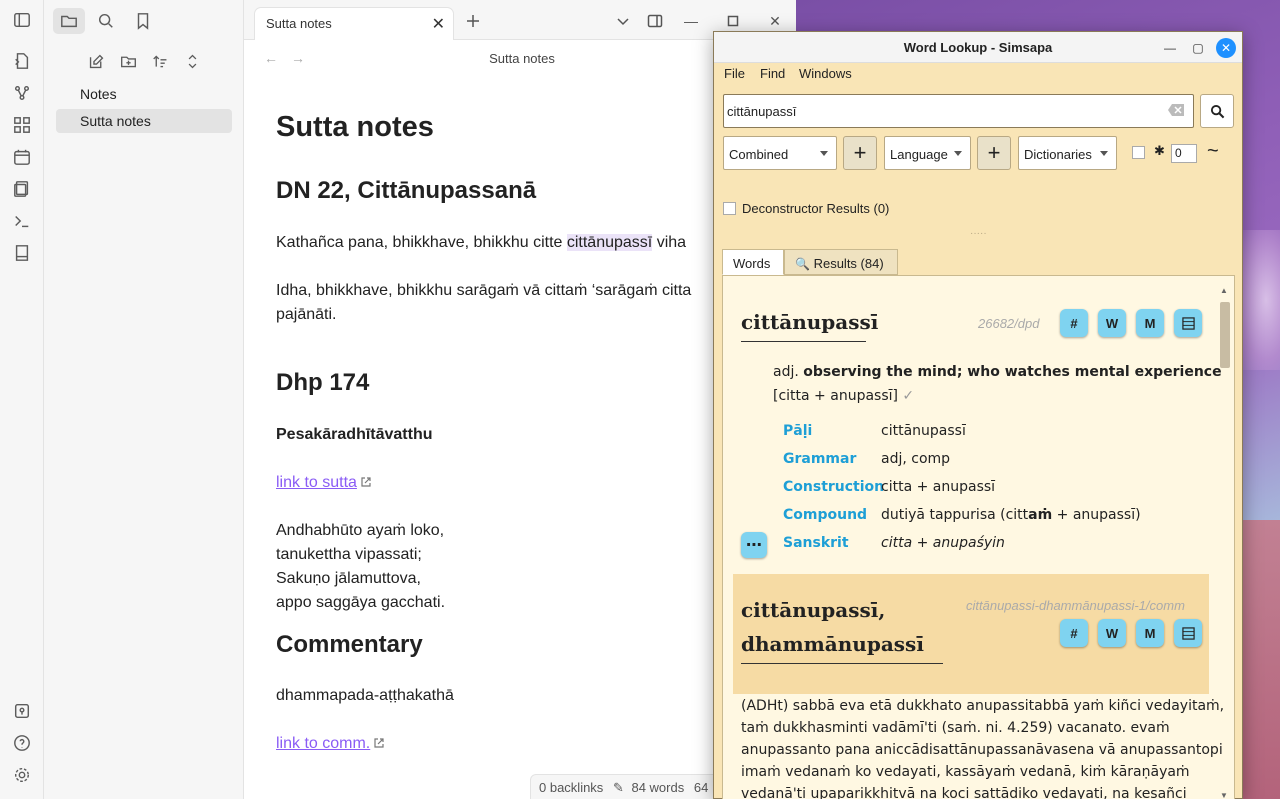  Describe the element at coordinates (813, 610) in the screenshot. I see `entry2-headword-line1: cittānupassī,` at that location.